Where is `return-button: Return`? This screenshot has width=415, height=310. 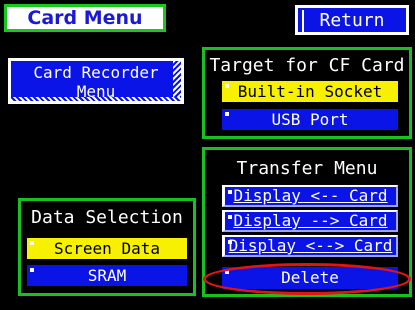
return-button: Return is located at coordinates (352, 20).